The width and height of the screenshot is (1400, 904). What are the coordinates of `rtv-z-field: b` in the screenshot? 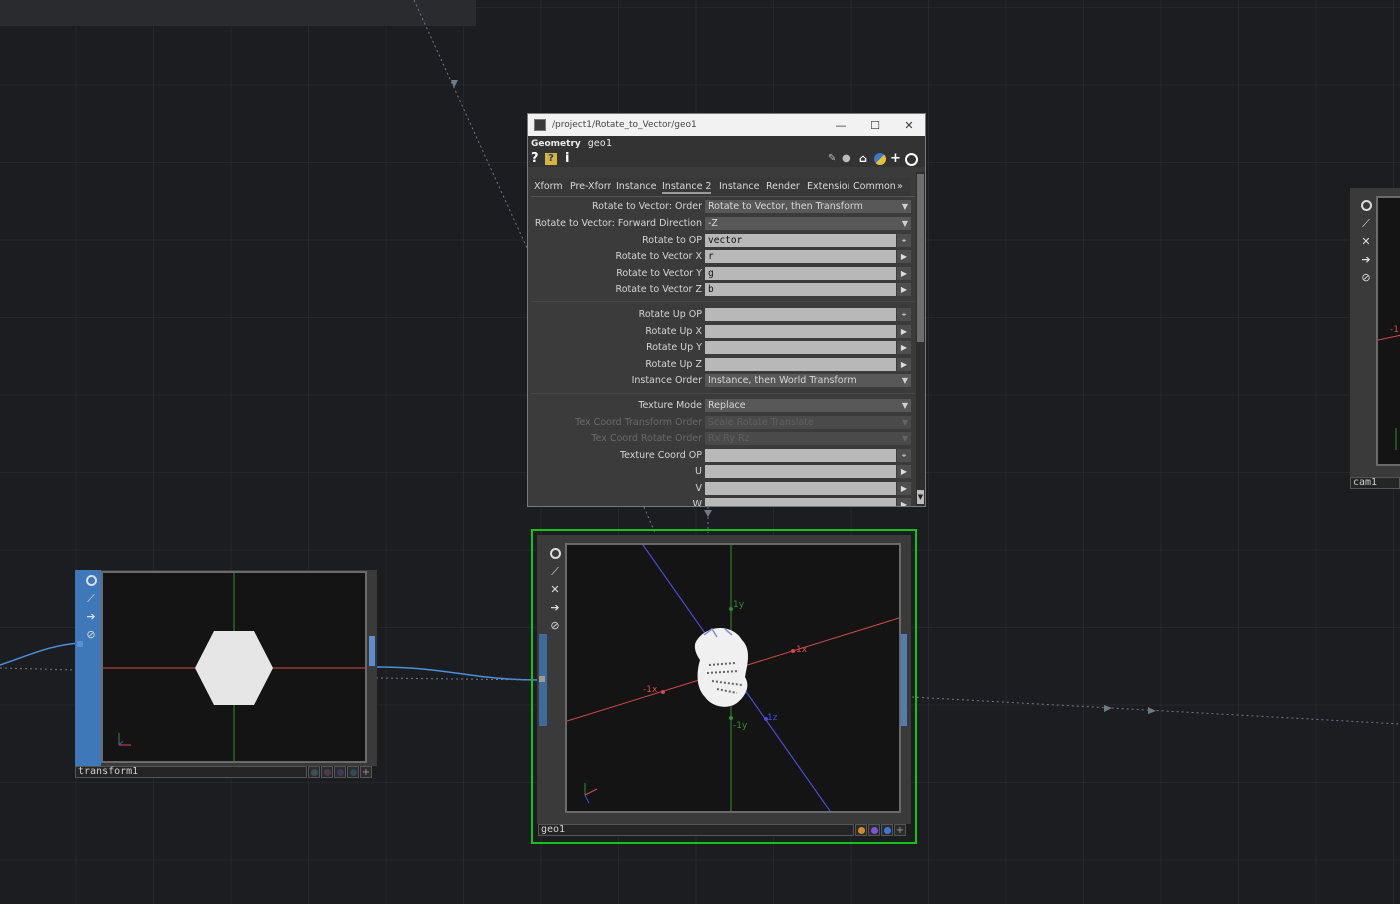 It's located at (800, 289).